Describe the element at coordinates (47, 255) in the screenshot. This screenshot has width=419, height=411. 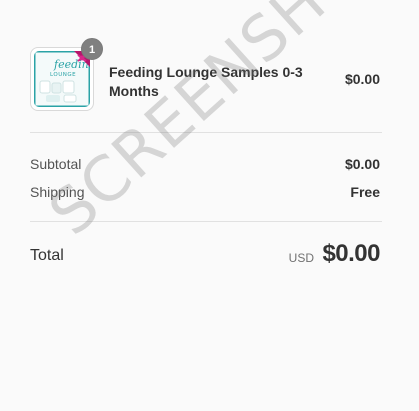
I see `total-label: Total` at that location.